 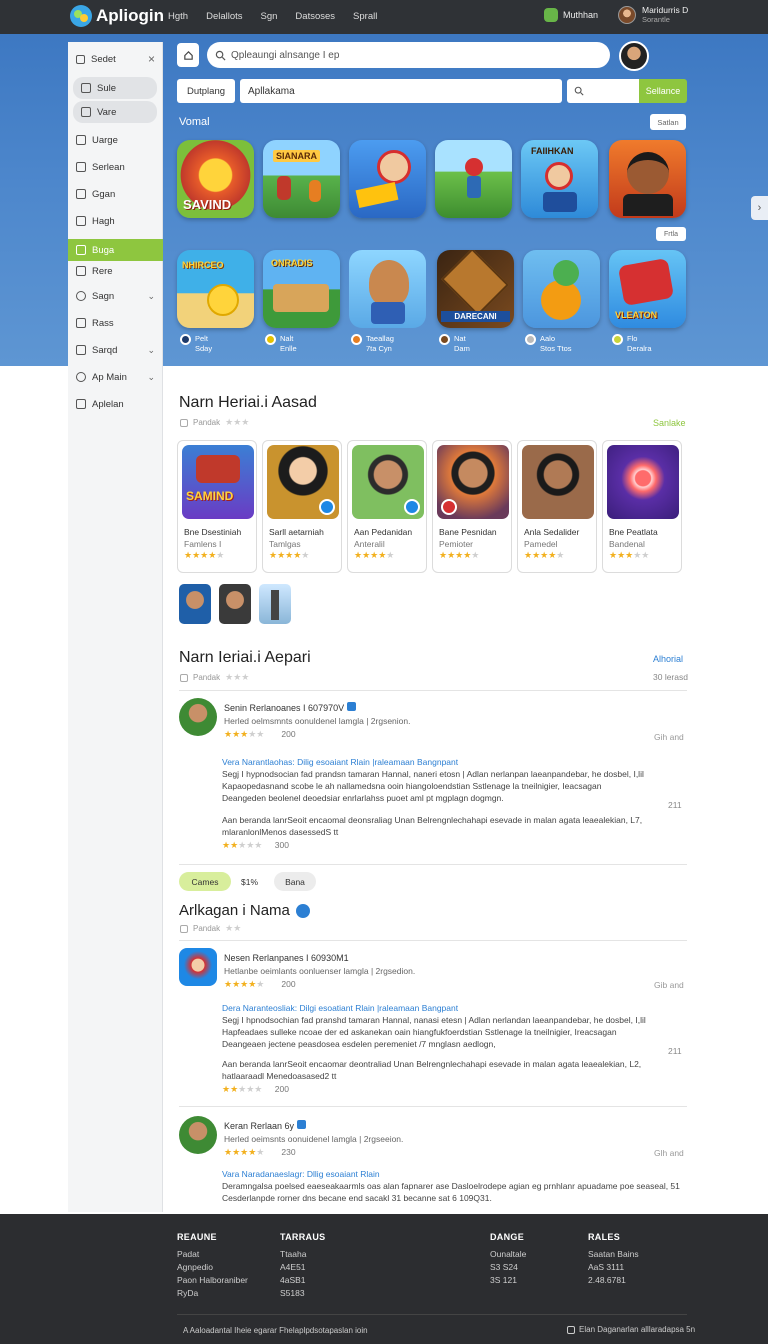 I want to click on carousel-next-button: ›, so click(x=759, y=208).